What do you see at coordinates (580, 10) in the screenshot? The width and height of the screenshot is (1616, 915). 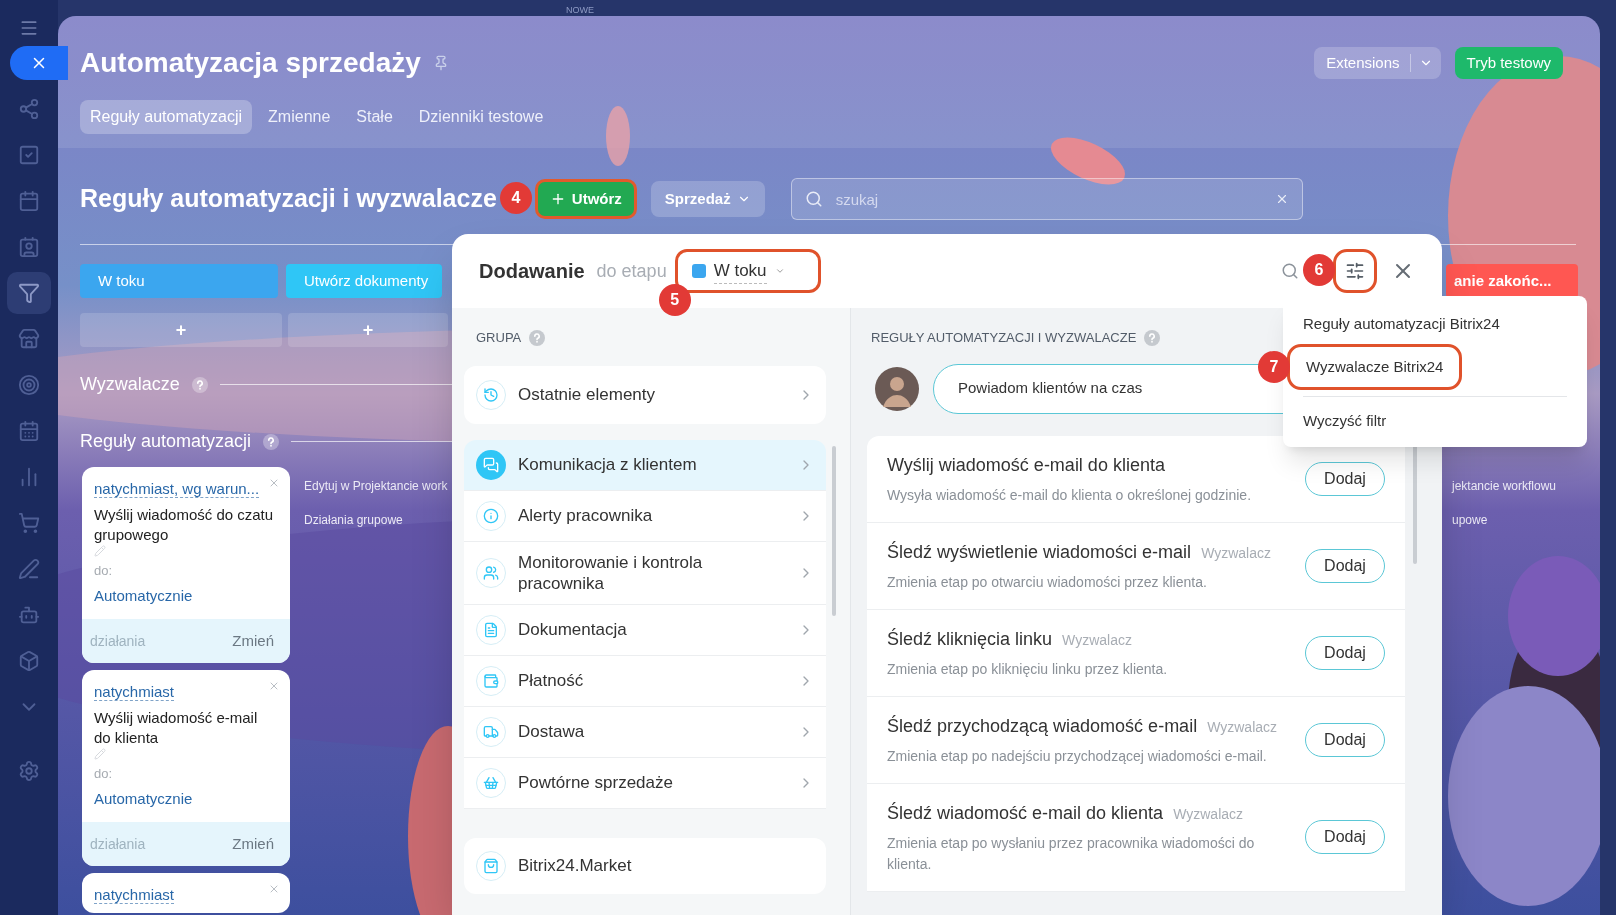 I see `top-label: NOWE` at bounding box center [580, 10].